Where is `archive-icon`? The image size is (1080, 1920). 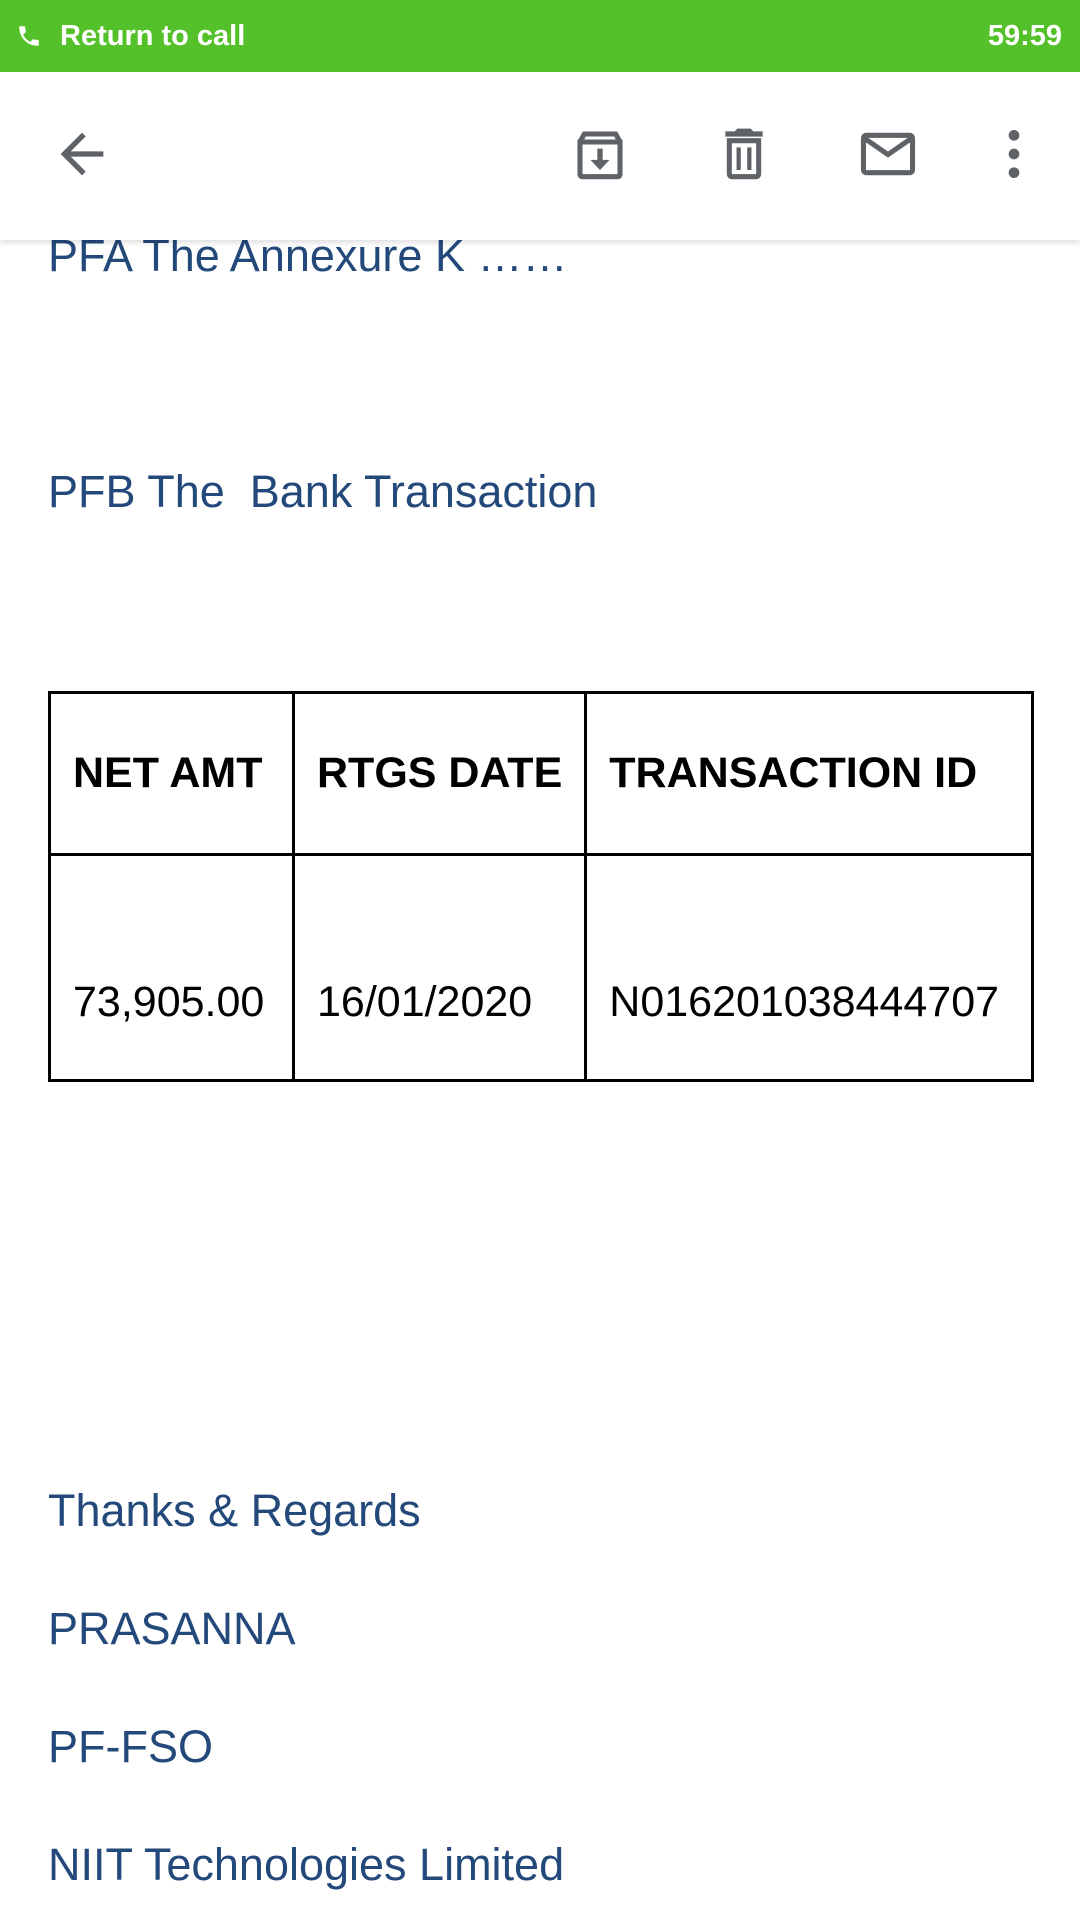 archive-icon is located at coordinates (600, 155).